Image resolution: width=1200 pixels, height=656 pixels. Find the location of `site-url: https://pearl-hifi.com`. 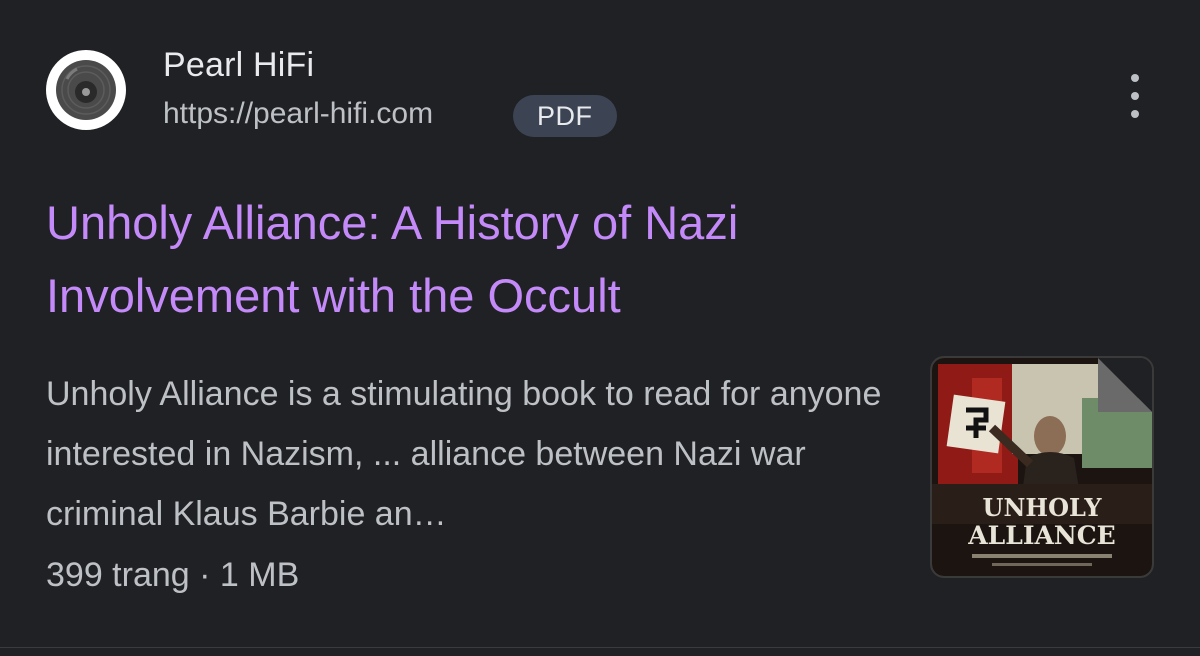

site-url: https://pearl-hifi.com is located at coordinates (298, 114).